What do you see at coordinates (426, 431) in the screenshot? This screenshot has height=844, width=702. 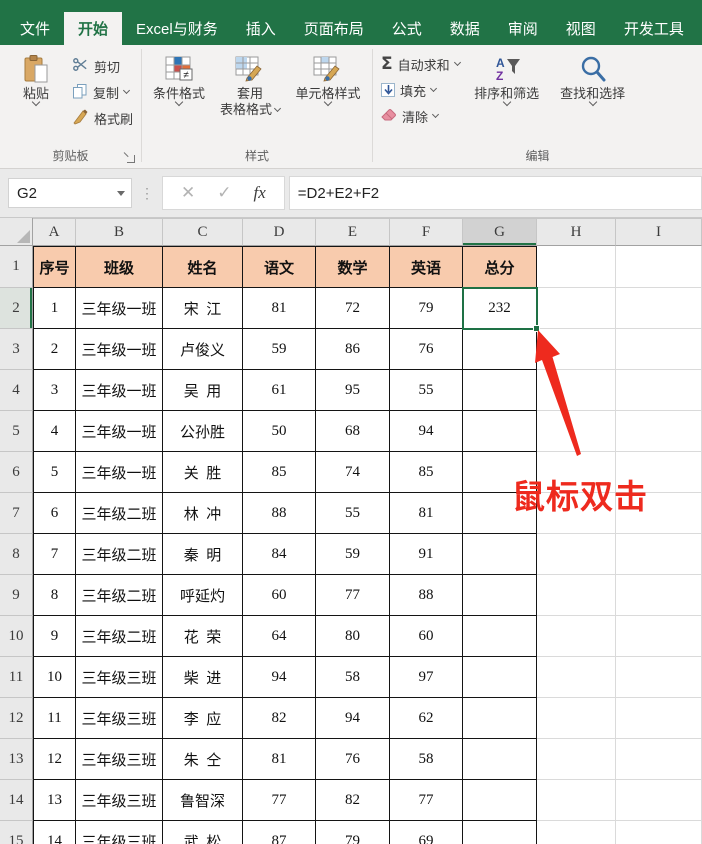 I see `cell-F5: 94` at bounding box center [426, 431].